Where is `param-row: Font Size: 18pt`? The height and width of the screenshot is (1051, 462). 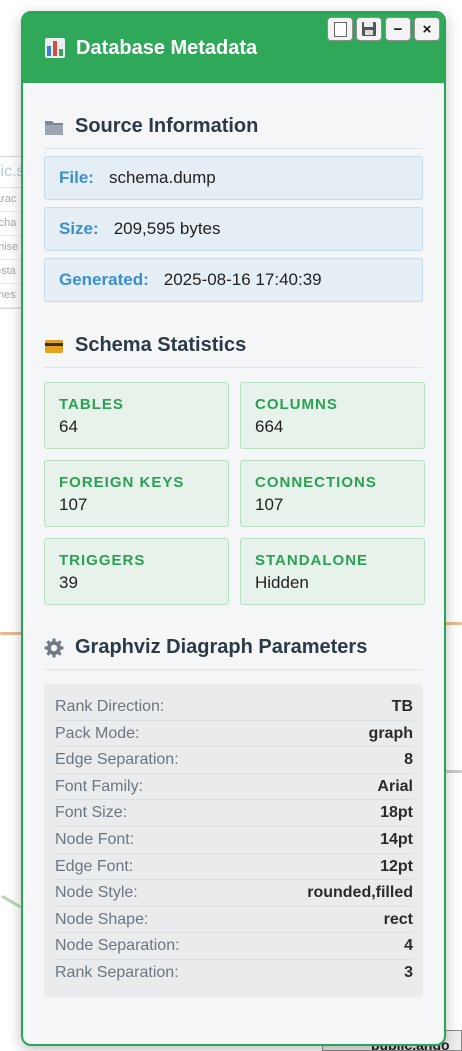
param-row: Font Size: 18pt is located at coordinates (234, 813).